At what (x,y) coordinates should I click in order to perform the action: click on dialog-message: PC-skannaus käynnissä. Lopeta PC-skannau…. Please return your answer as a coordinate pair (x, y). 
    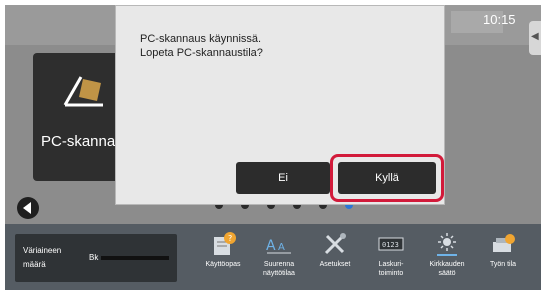
    Looking at the image, I should click on (201, 46).